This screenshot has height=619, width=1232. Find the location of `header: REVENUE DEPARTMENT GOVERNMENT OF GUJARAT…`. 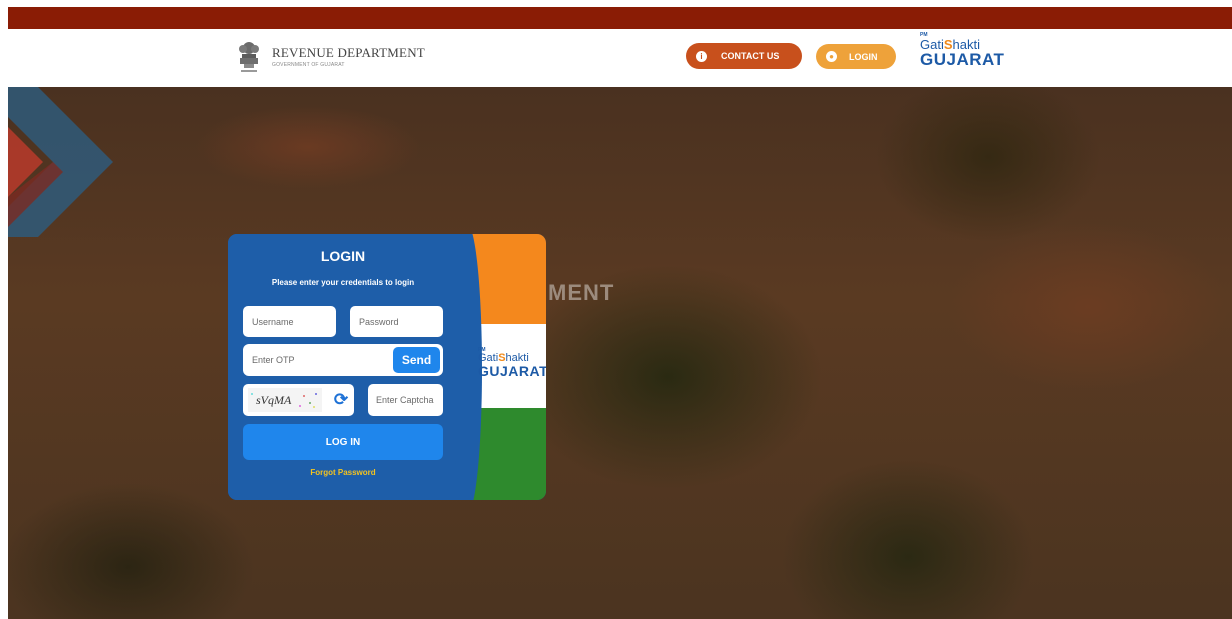

header: REVENUE DEPARTMENT GOVERNMENT OF GUJARAT… is located at coordinates (620, 58).